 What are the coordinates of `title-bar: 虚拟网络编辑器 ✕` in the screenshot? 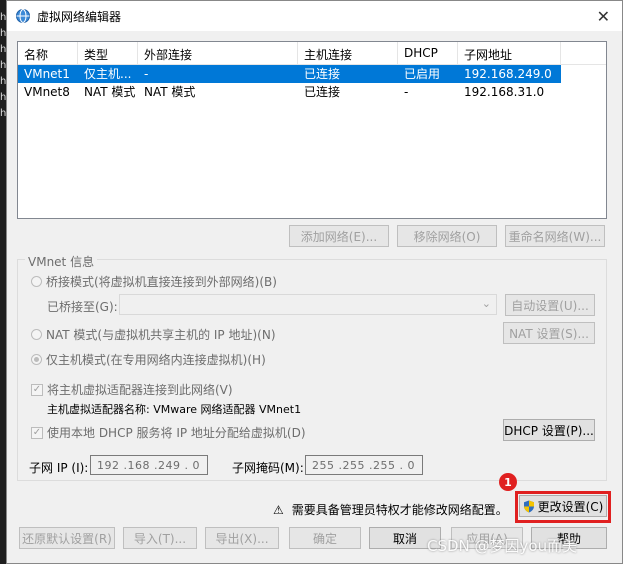 It's located at (314, 16).